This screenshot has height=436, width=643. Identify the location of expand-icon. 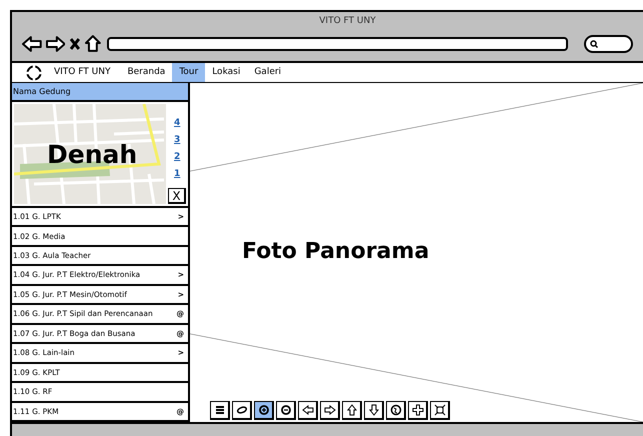
(439, 410).